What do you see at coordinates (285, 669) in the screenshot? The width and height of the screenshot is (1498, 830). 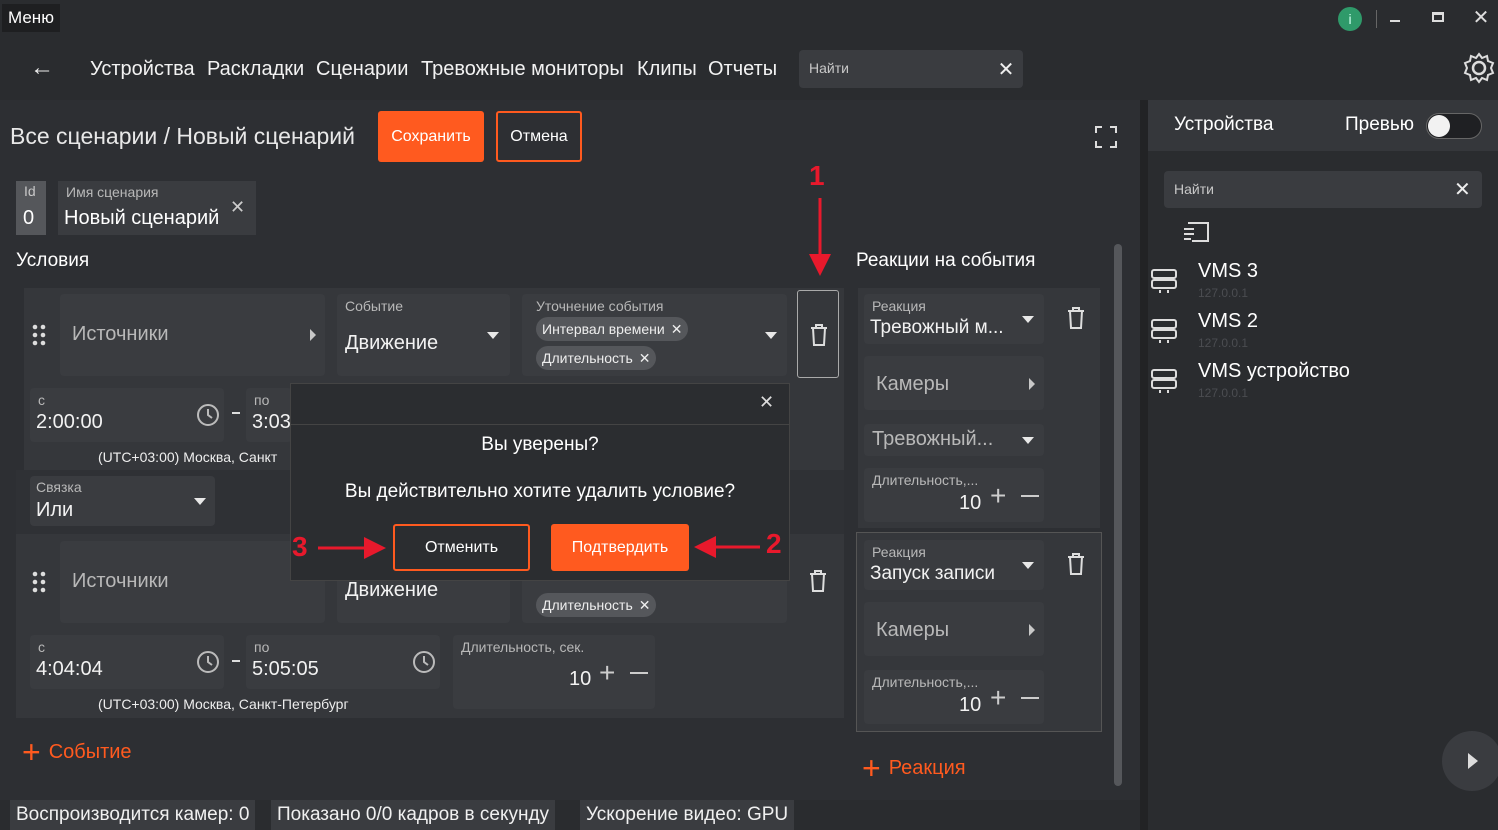 I see `time-to-value: 5:05:05` at bounding box center [285, 669].